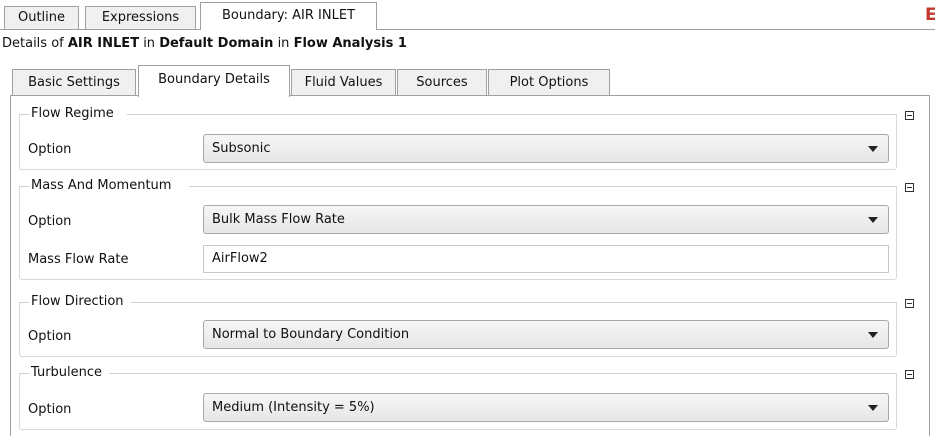  I want to click on tab-boundary-air-inlet: Boundary: AIR INLET, so click(288, 16).